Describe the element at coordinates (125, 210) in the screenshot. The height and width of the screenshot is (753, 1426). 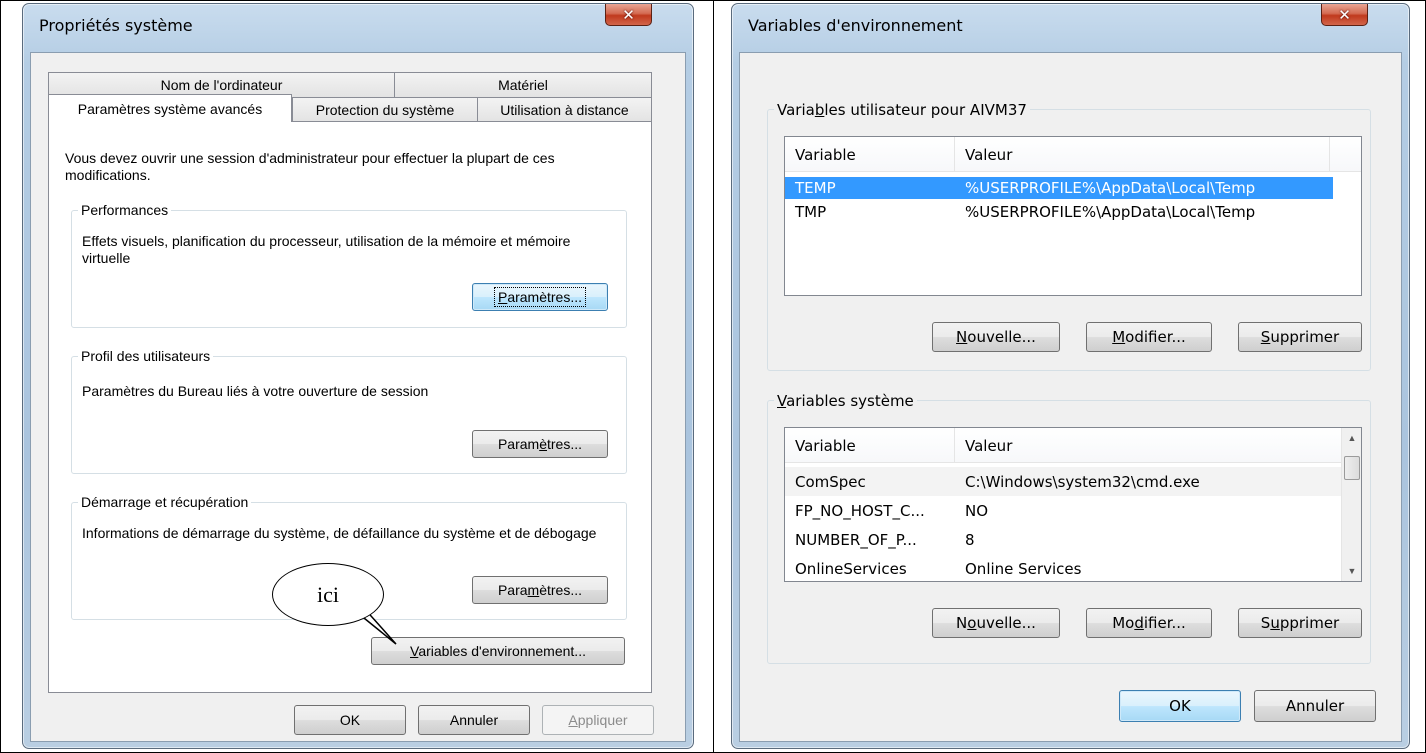
I see `group-label: Performances` at that location.